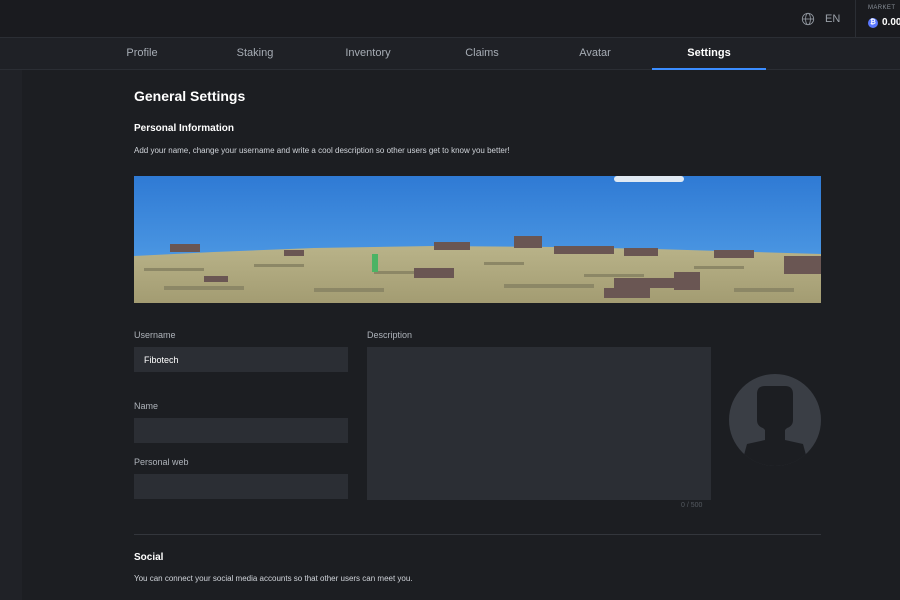  I want to click on name-input, so click(241, 430).